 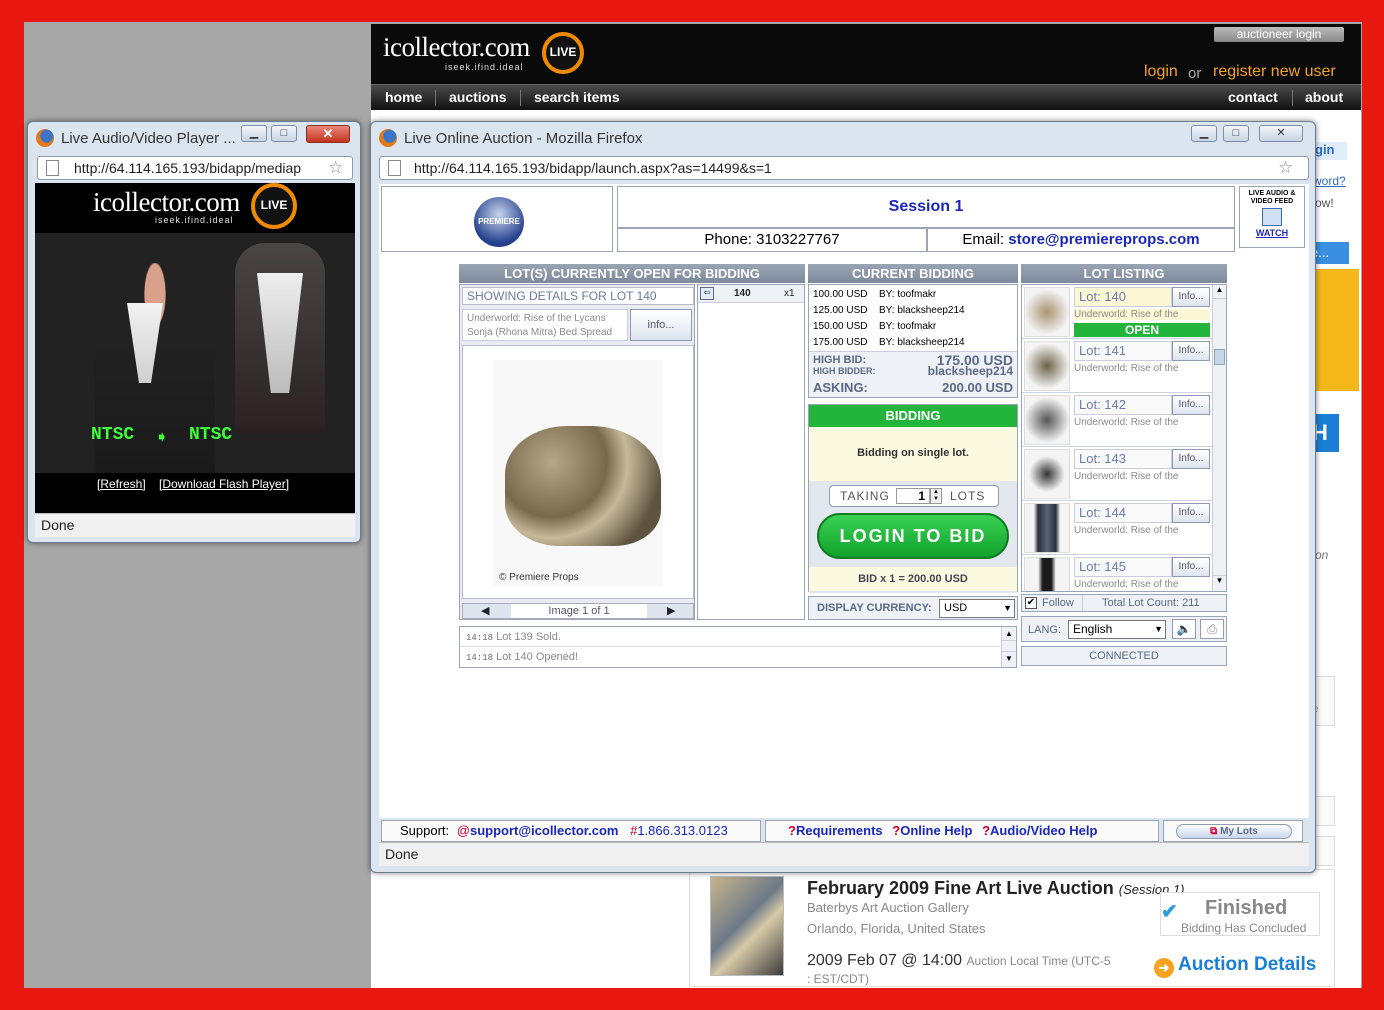 What do you see at coordinates (838, 979) in the screenshot?
I see `listing-time-note-2: : EST/CDT)` at bounding box center [838, 979].